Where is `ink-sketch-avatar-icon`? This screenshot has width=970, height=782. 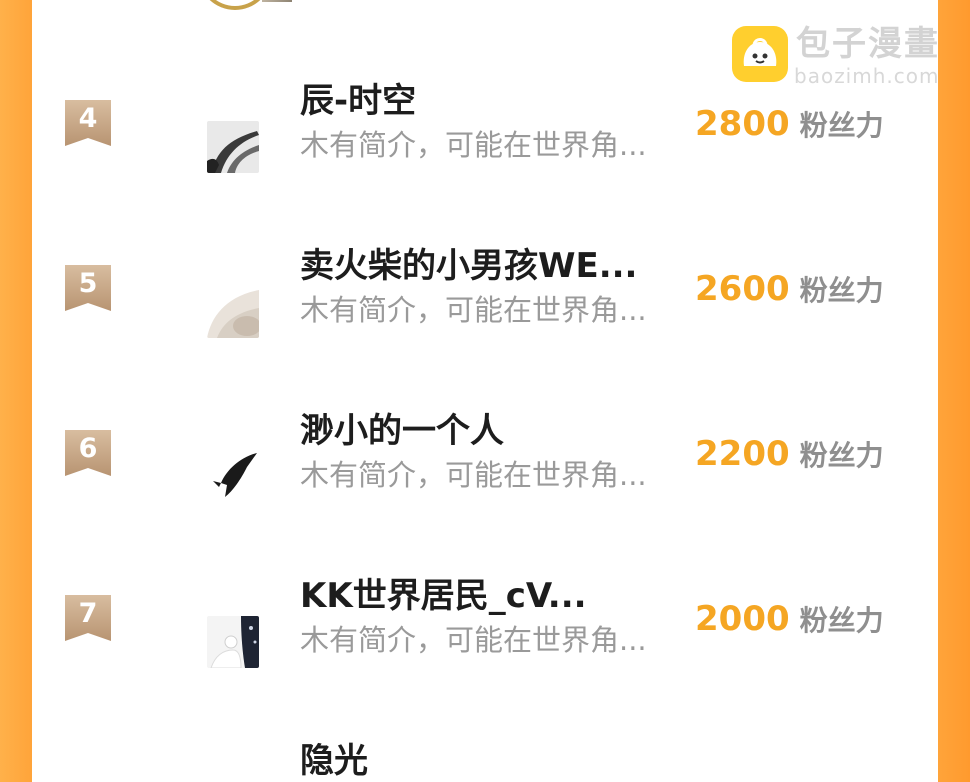
ink-sketch-avatar-icon is located at coordinates (233, 147).